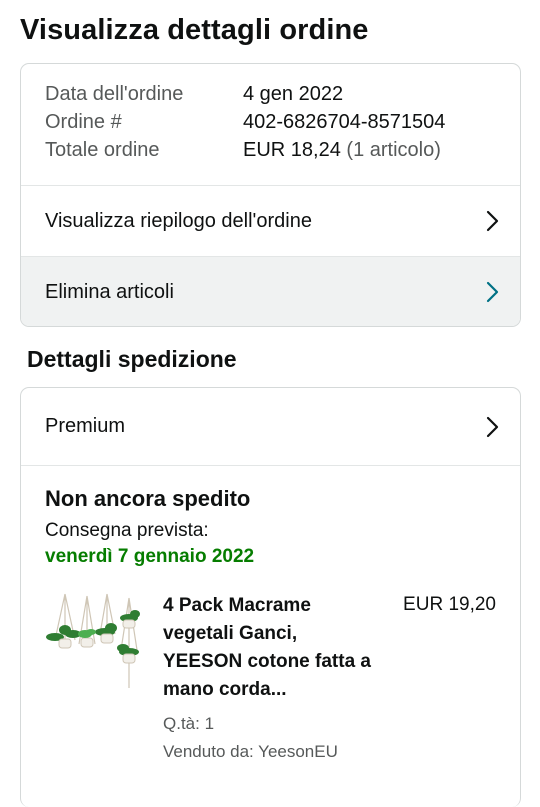  Describe the element at coordinates (194, 30) in the screenshot. I see `page-title: Visualizza dettagli ordine` at that location.